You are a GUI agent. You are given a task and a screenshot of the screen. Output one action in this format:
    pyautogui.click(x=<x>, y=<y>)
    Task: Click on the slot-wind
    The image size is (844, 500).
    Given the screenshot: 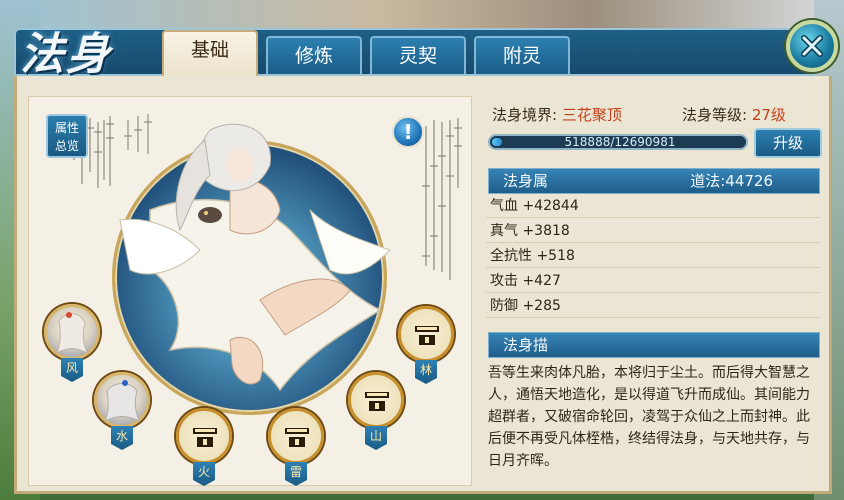 What is the action you would take?
    pyautogui.click(x=72, y=332)
    